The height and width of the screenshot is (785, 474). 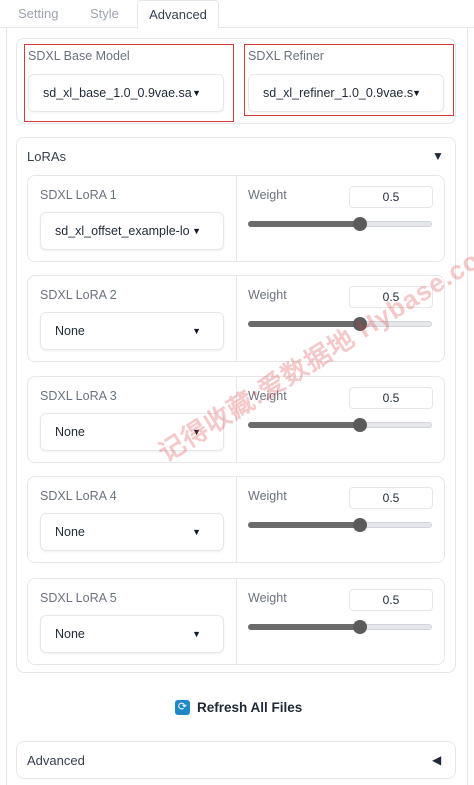 What do you see at coordinates (178, 14) in the screenshot?
I see `tab-advanced: Advanced` at bounding box center [178, 14].